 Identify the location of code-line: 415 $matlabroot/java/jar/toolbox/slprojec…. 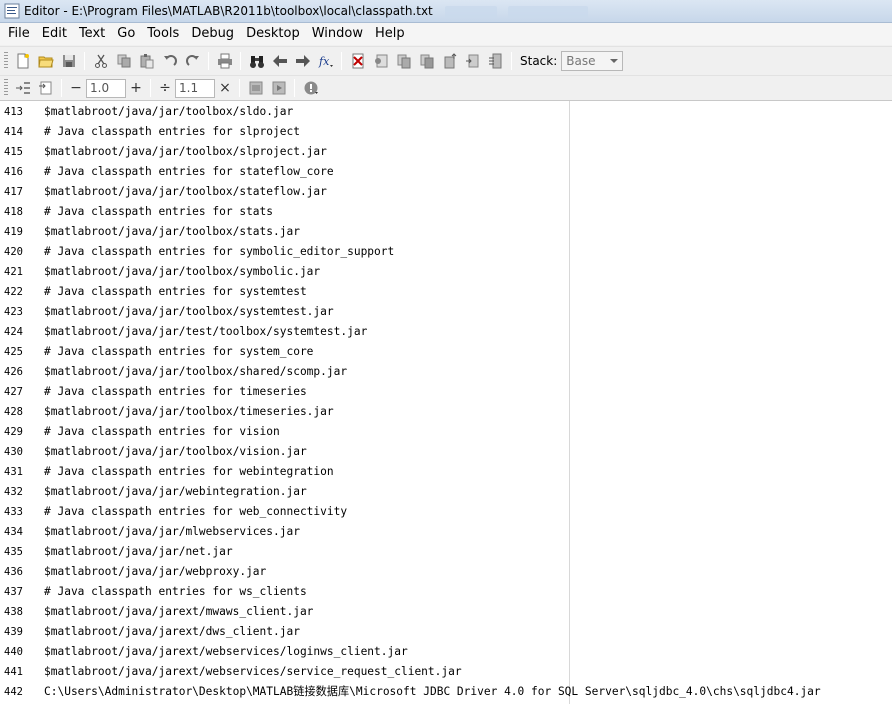
(446, 152).